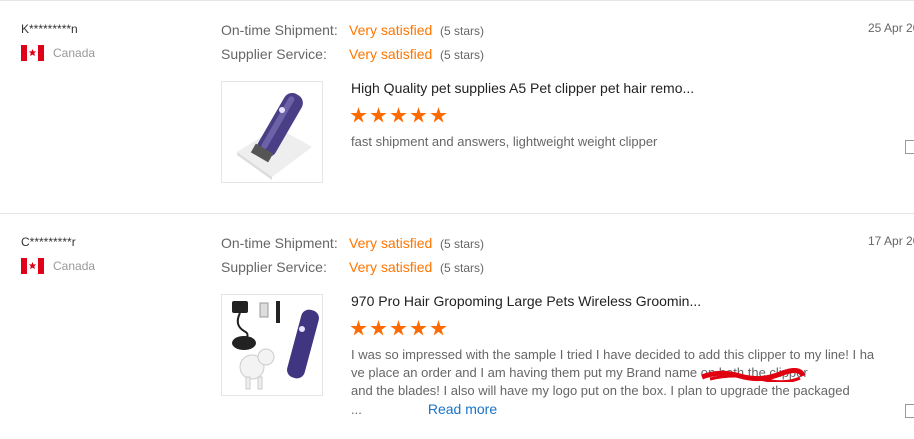  What do you see at coordinates (753, 375) in the screenshot?
I see `redaction-scribble` at bounding box center [753, 375].